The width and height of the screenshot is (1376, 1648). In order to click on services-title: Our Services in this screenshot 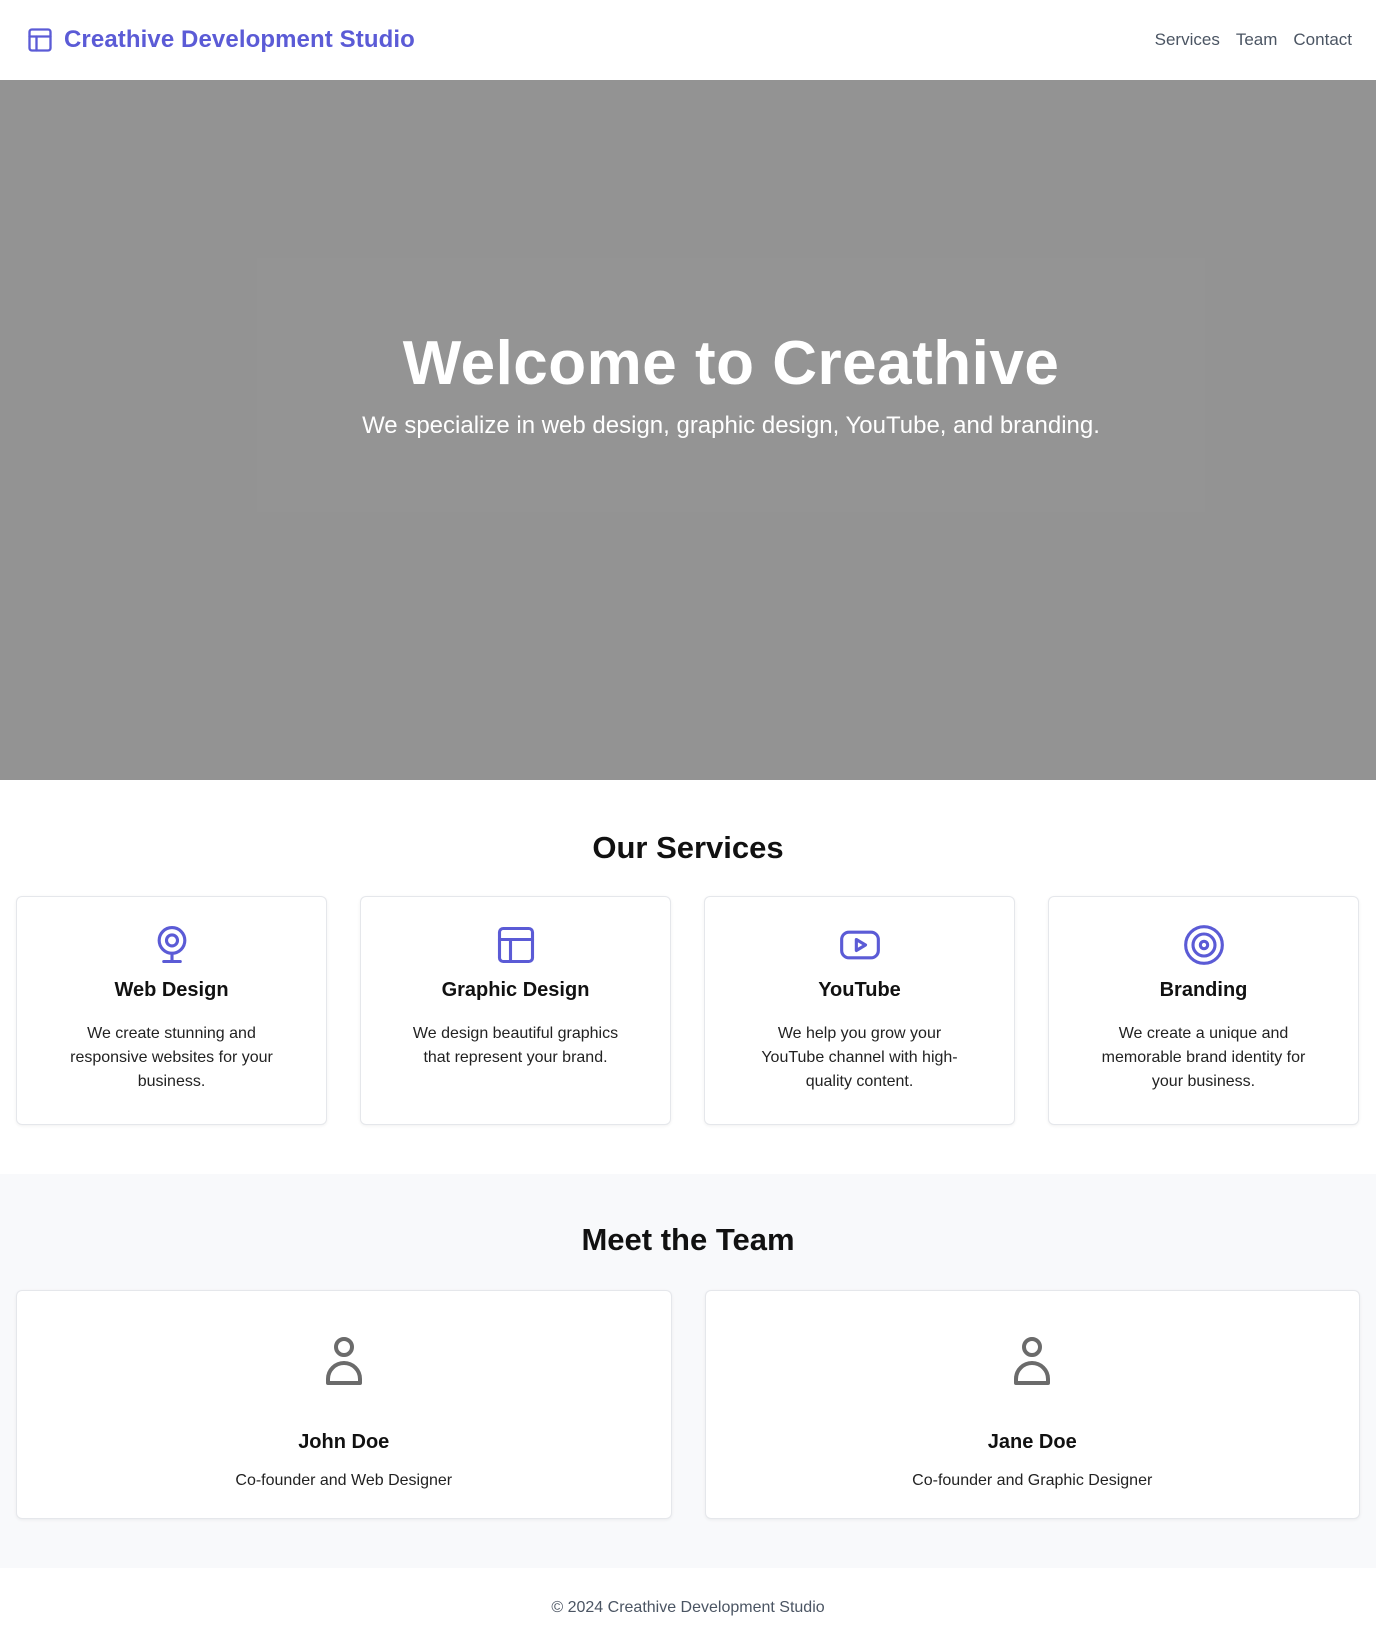, I will do `click(688, 847)`.